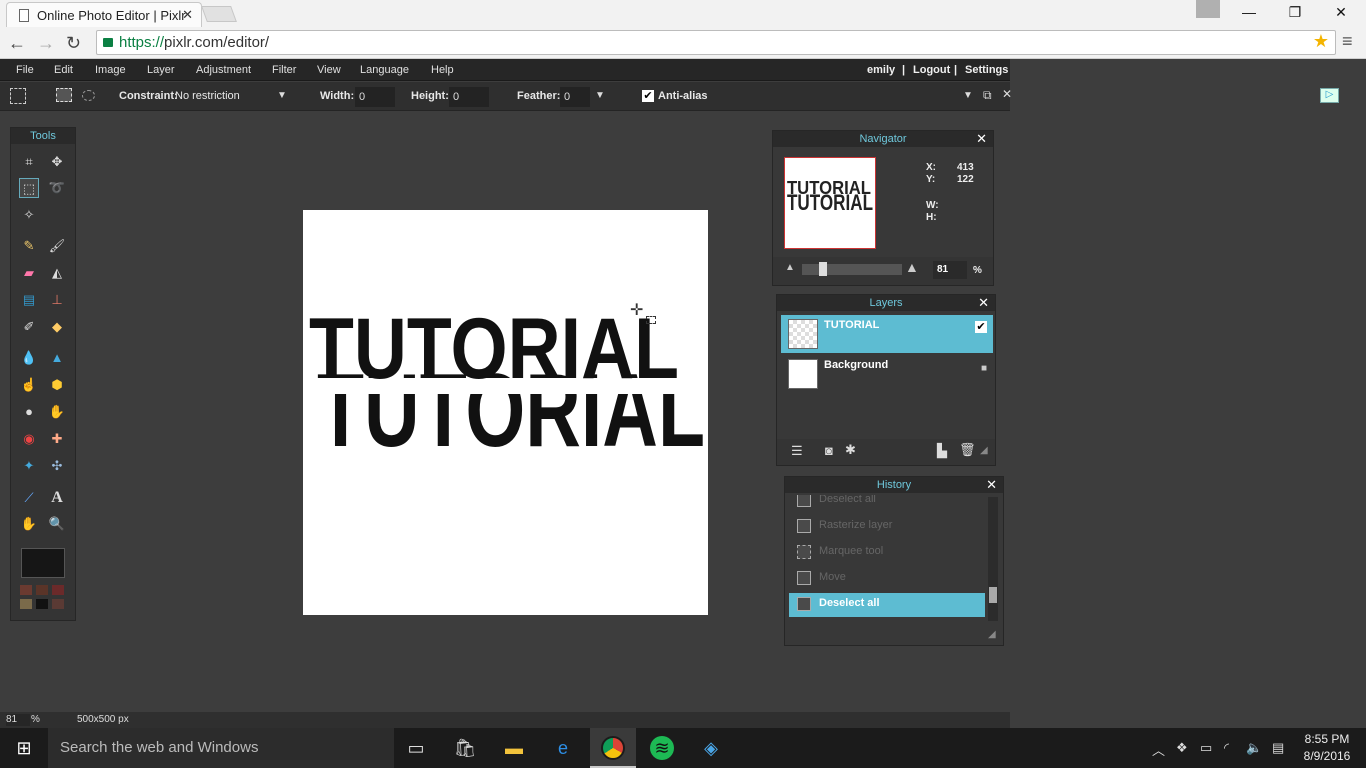 This screenshot has width=1366, height=768. Describe the element at coordinates (18, 720) in the screenshot. I see `zoom-status: 81` at that location.